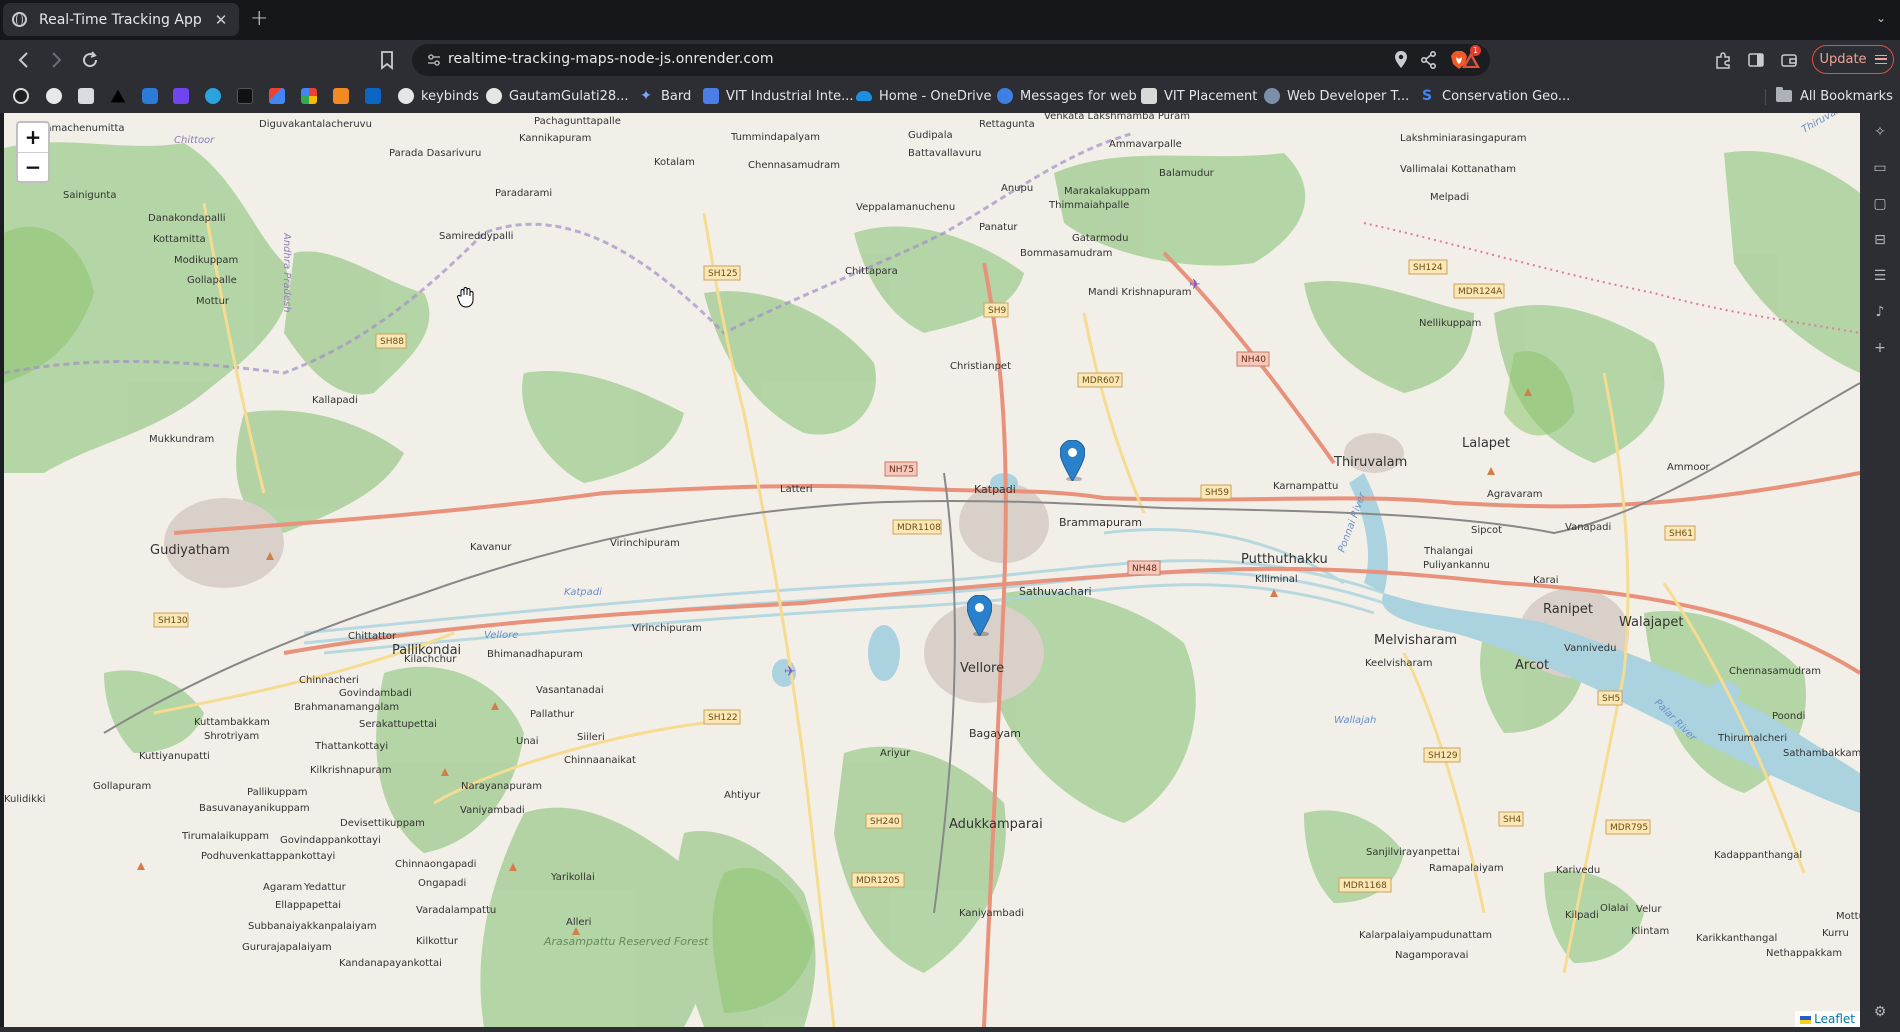 The image size is (1900, 1032). I want to click on notification-badge: 1, so click(1475, 50).